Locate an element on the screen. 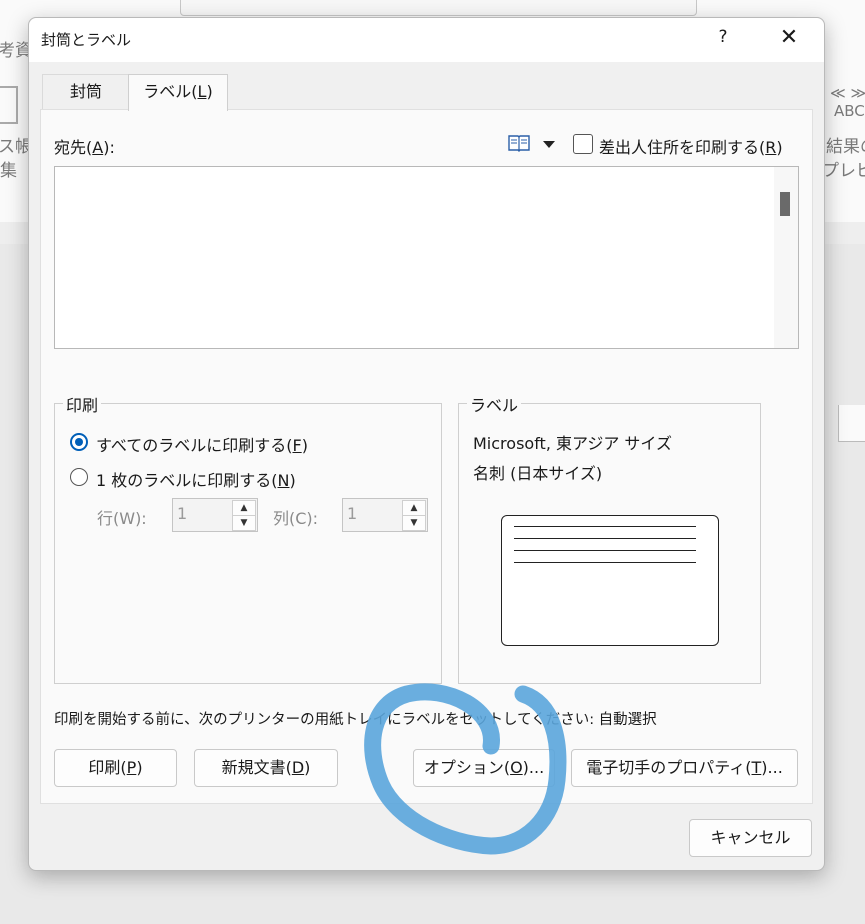  button-label: 電子切手のプロパティ( is located at coordinates (669, 767).